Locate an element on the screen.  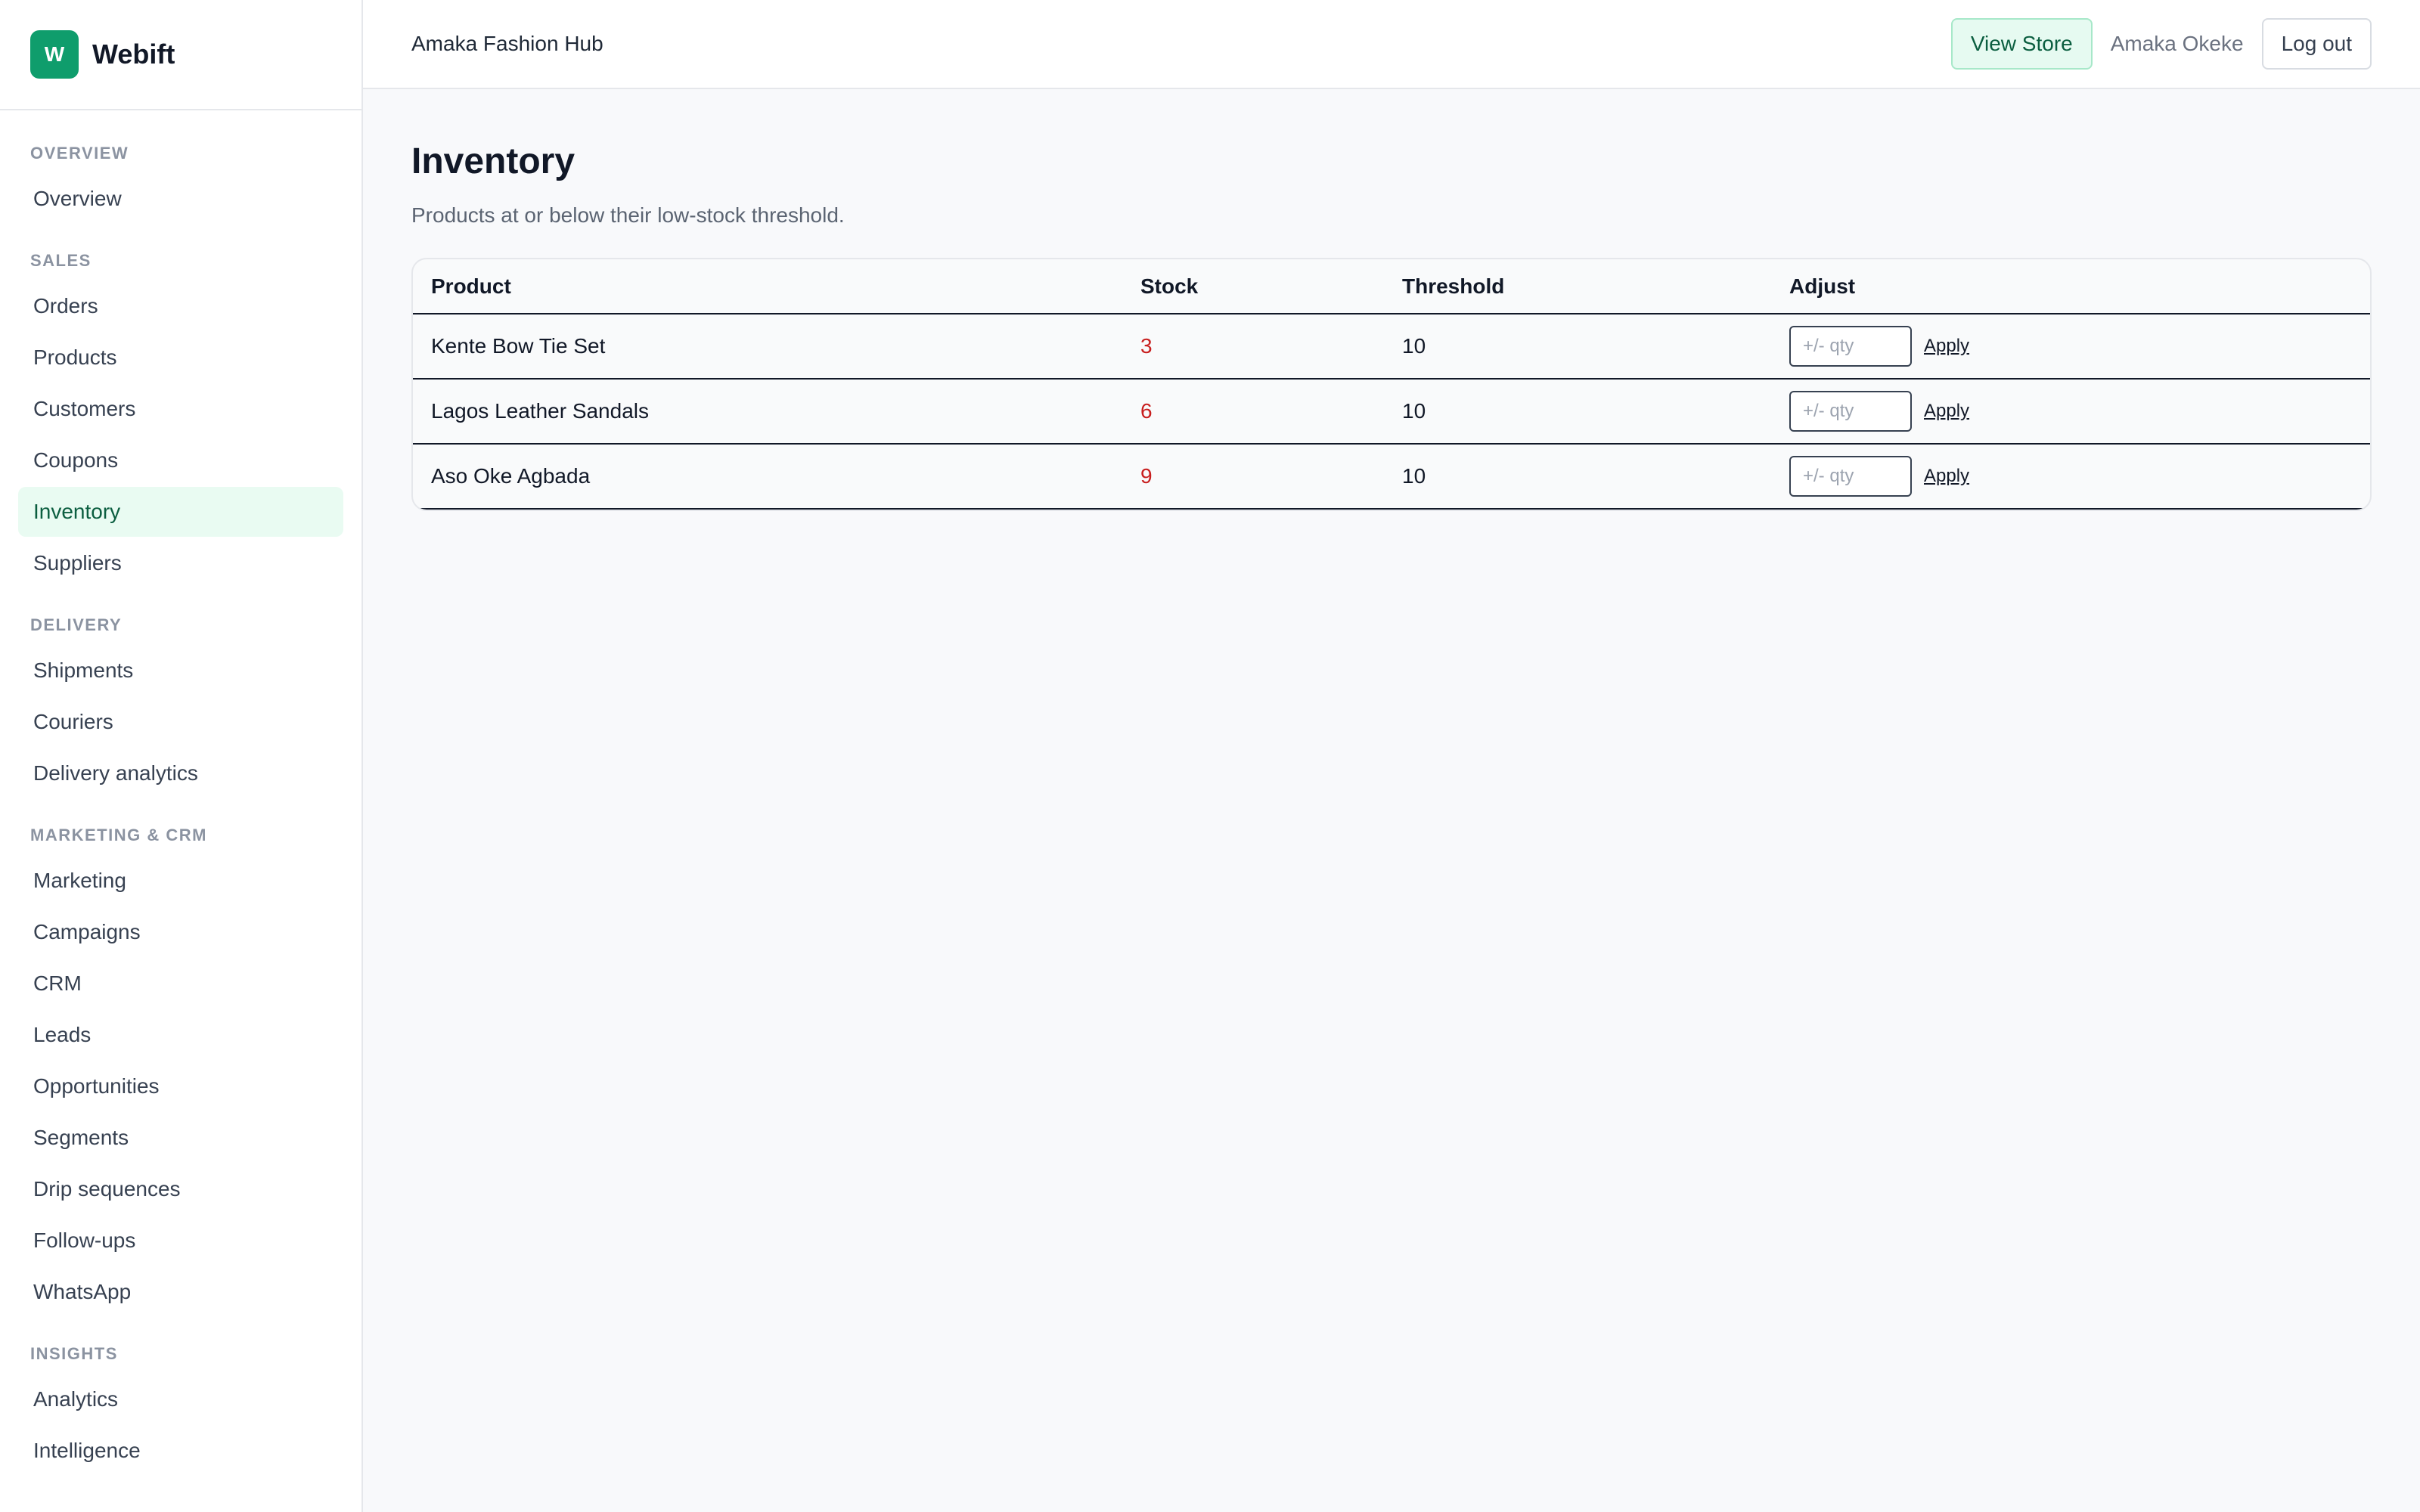
sidebar-item-products: Products is located at coordinates (180, 358).